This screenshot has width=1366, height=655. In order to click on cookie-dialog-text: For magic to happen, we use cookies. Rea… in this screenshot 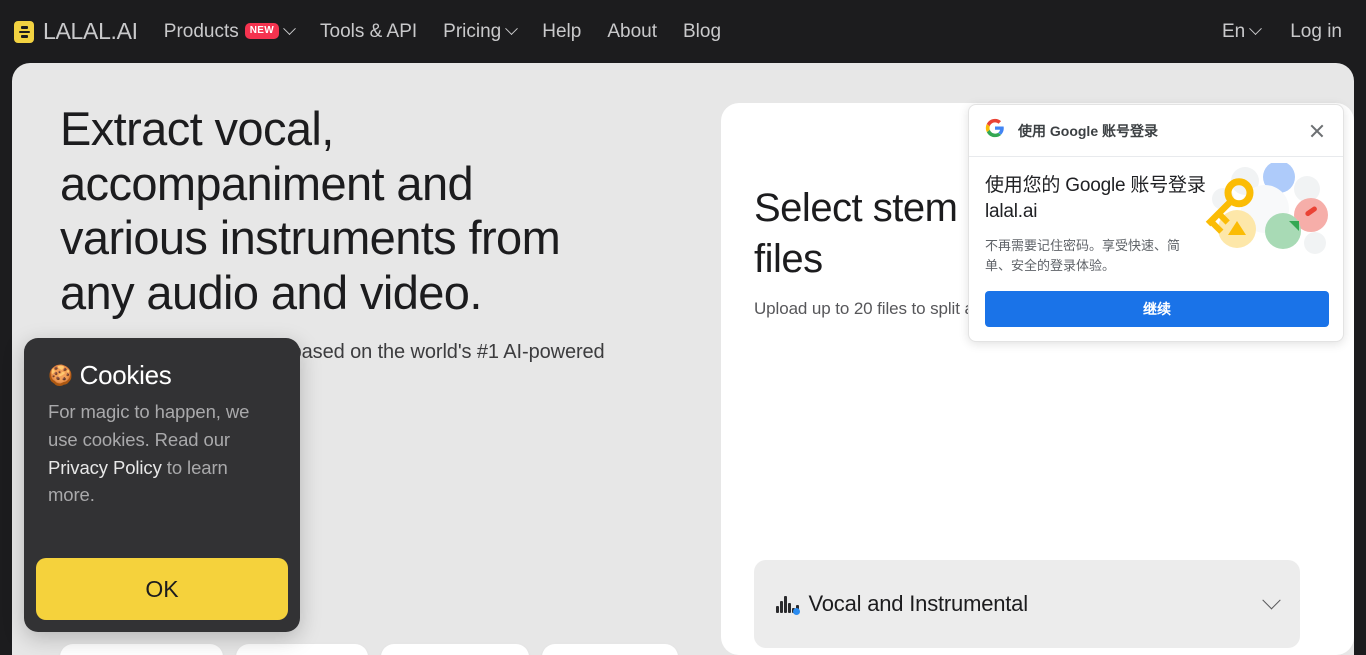, I will do `click(162, 453)`.